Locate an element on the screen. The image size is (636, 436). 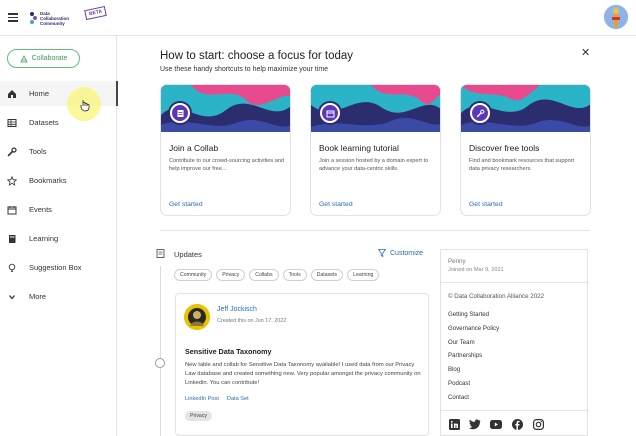
sidebar-item-suggestion-box: Suggestion Box is located at coordinates (58, 267).